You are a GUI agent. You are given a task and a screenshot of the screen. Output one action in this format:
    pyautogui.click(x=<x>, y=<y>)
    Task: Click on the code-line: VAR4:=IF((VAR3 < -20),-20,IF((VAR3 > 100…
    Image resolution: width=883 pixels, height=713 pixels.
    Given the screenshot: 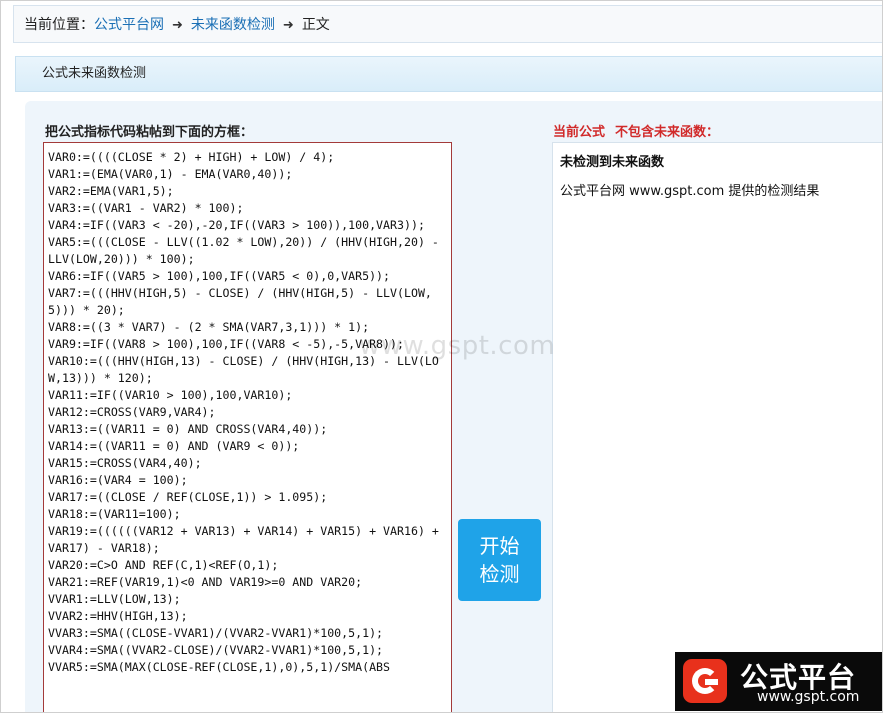 What is the action you would take?
    pyautogui.click(x=236, y=225)
    